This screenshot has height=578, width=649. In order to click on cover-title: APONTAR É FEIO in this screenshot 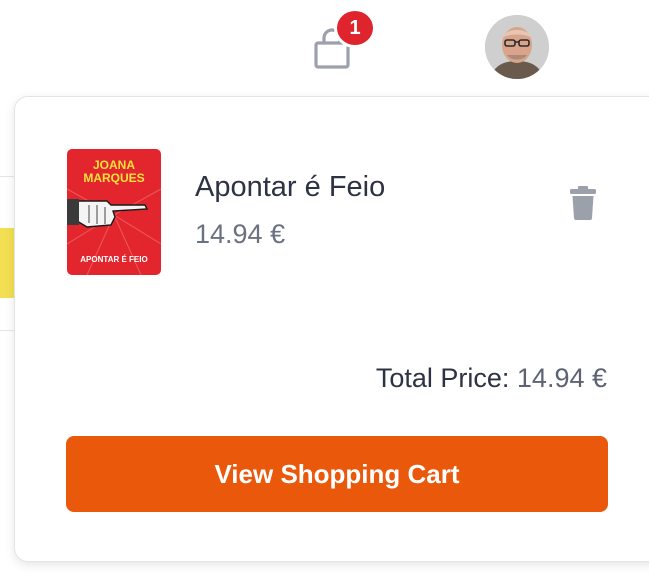, I will do `click(113, 259)`.